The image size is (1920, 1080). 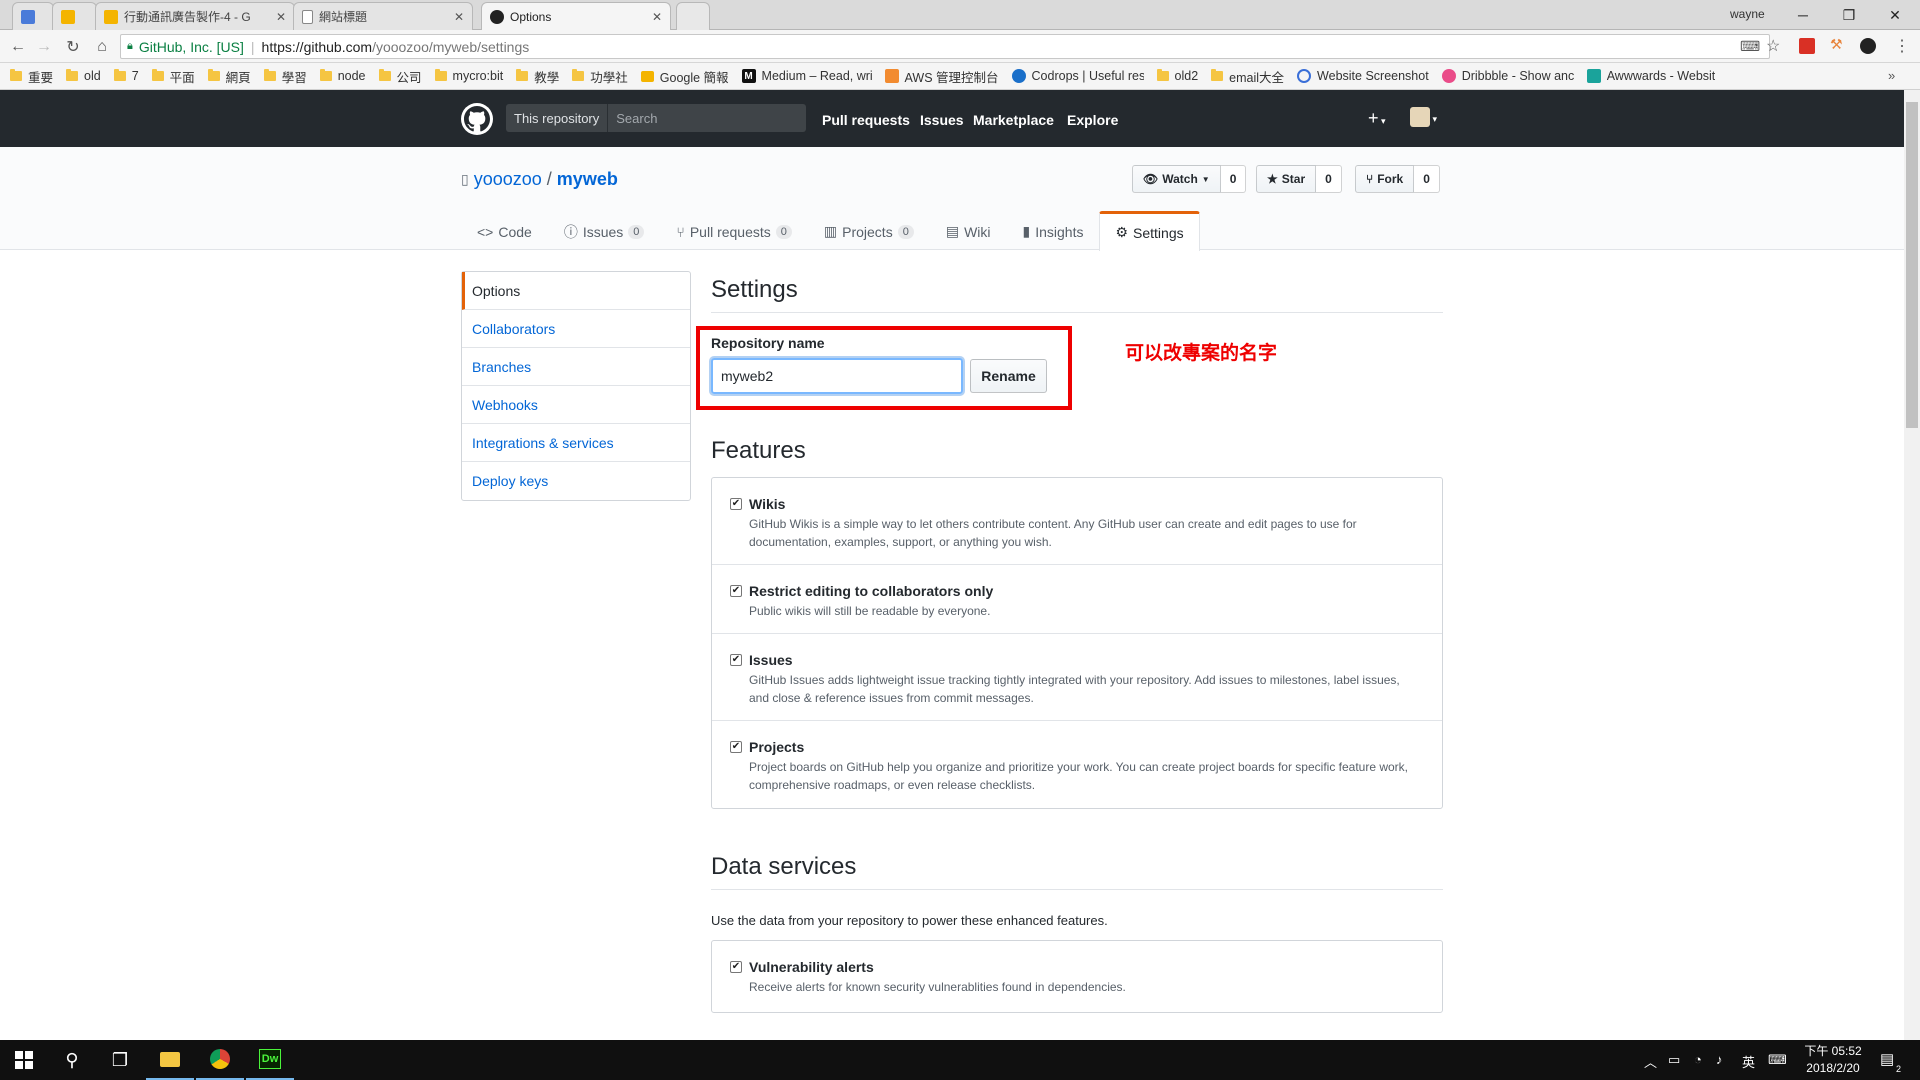 I want to click on vertical-scrollbar, so click(x=1912, y=565).